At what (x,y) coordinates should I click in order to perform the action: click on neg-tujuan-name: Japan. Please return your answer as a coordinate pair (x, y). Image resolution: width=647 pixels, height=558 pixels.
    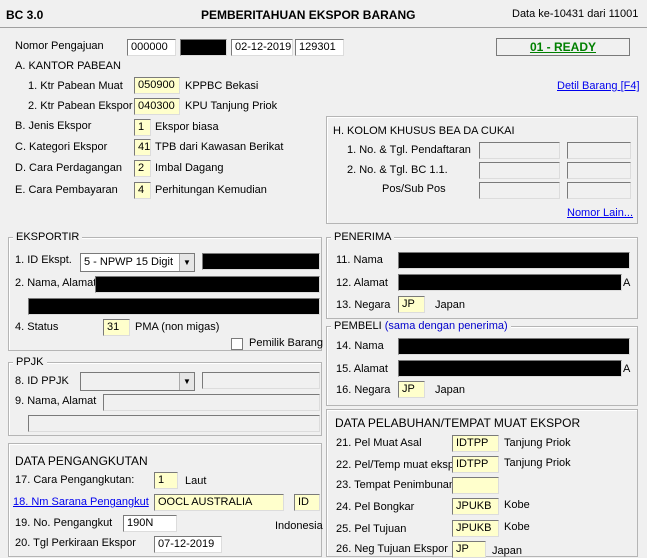
    Looking at the image, I should click on (507, 551).